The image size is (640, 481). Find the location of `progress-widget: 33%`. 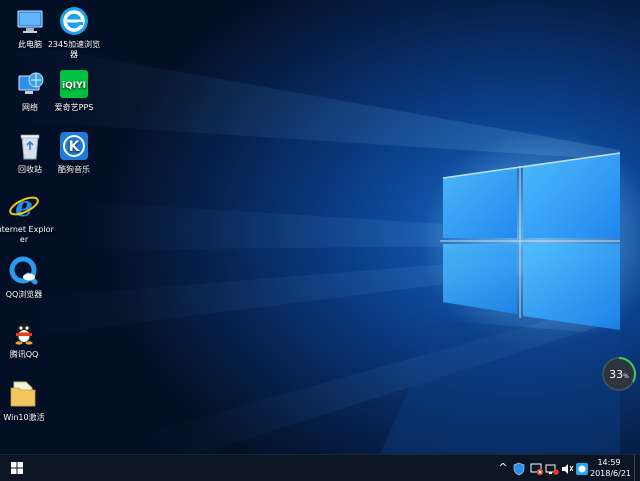

progress-widget: 33% is located at coordinates (619, 374).